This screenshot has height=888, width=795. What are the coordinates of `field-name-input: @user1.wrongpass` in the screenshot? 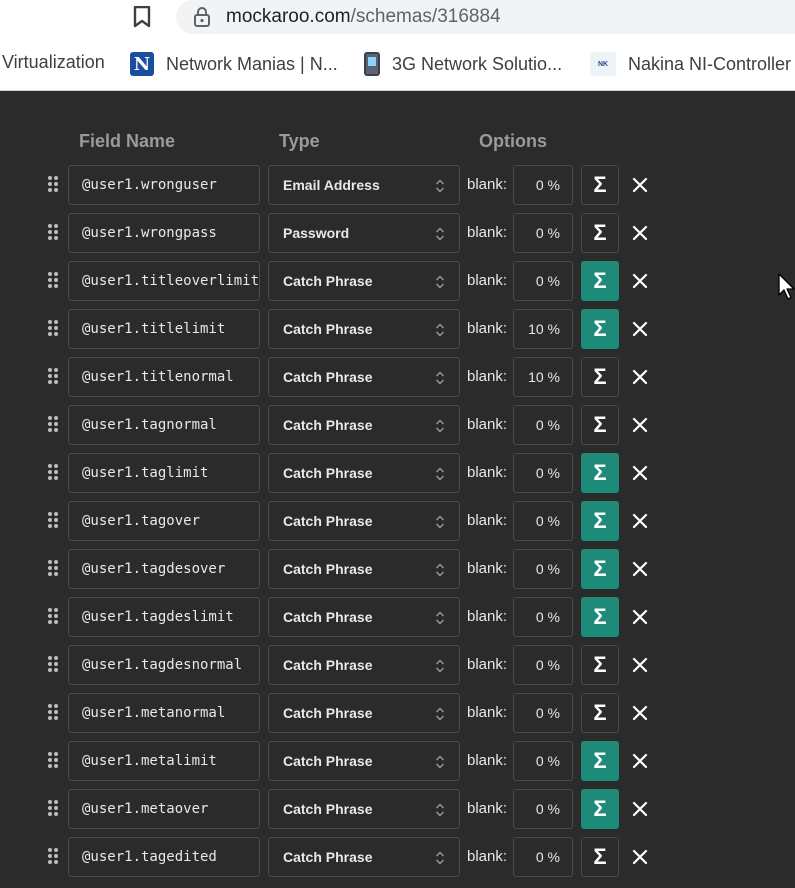 It's located at (164, 233).